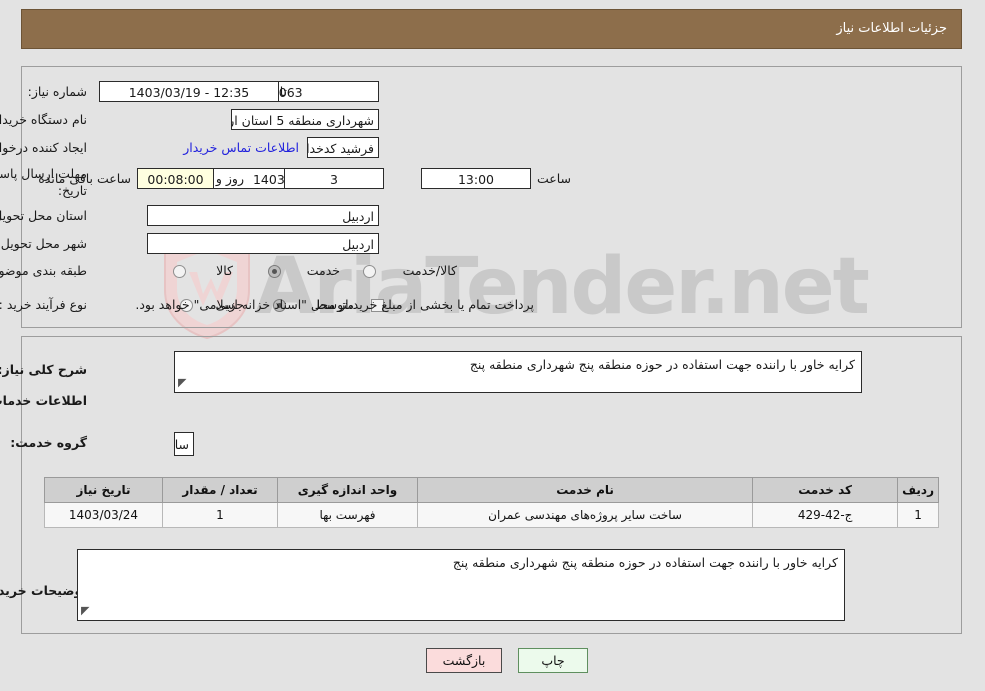 The height and width of the screenshot is (691, 985). I want to click on city-label: شهر محل تحویل:, so click(44, 243).